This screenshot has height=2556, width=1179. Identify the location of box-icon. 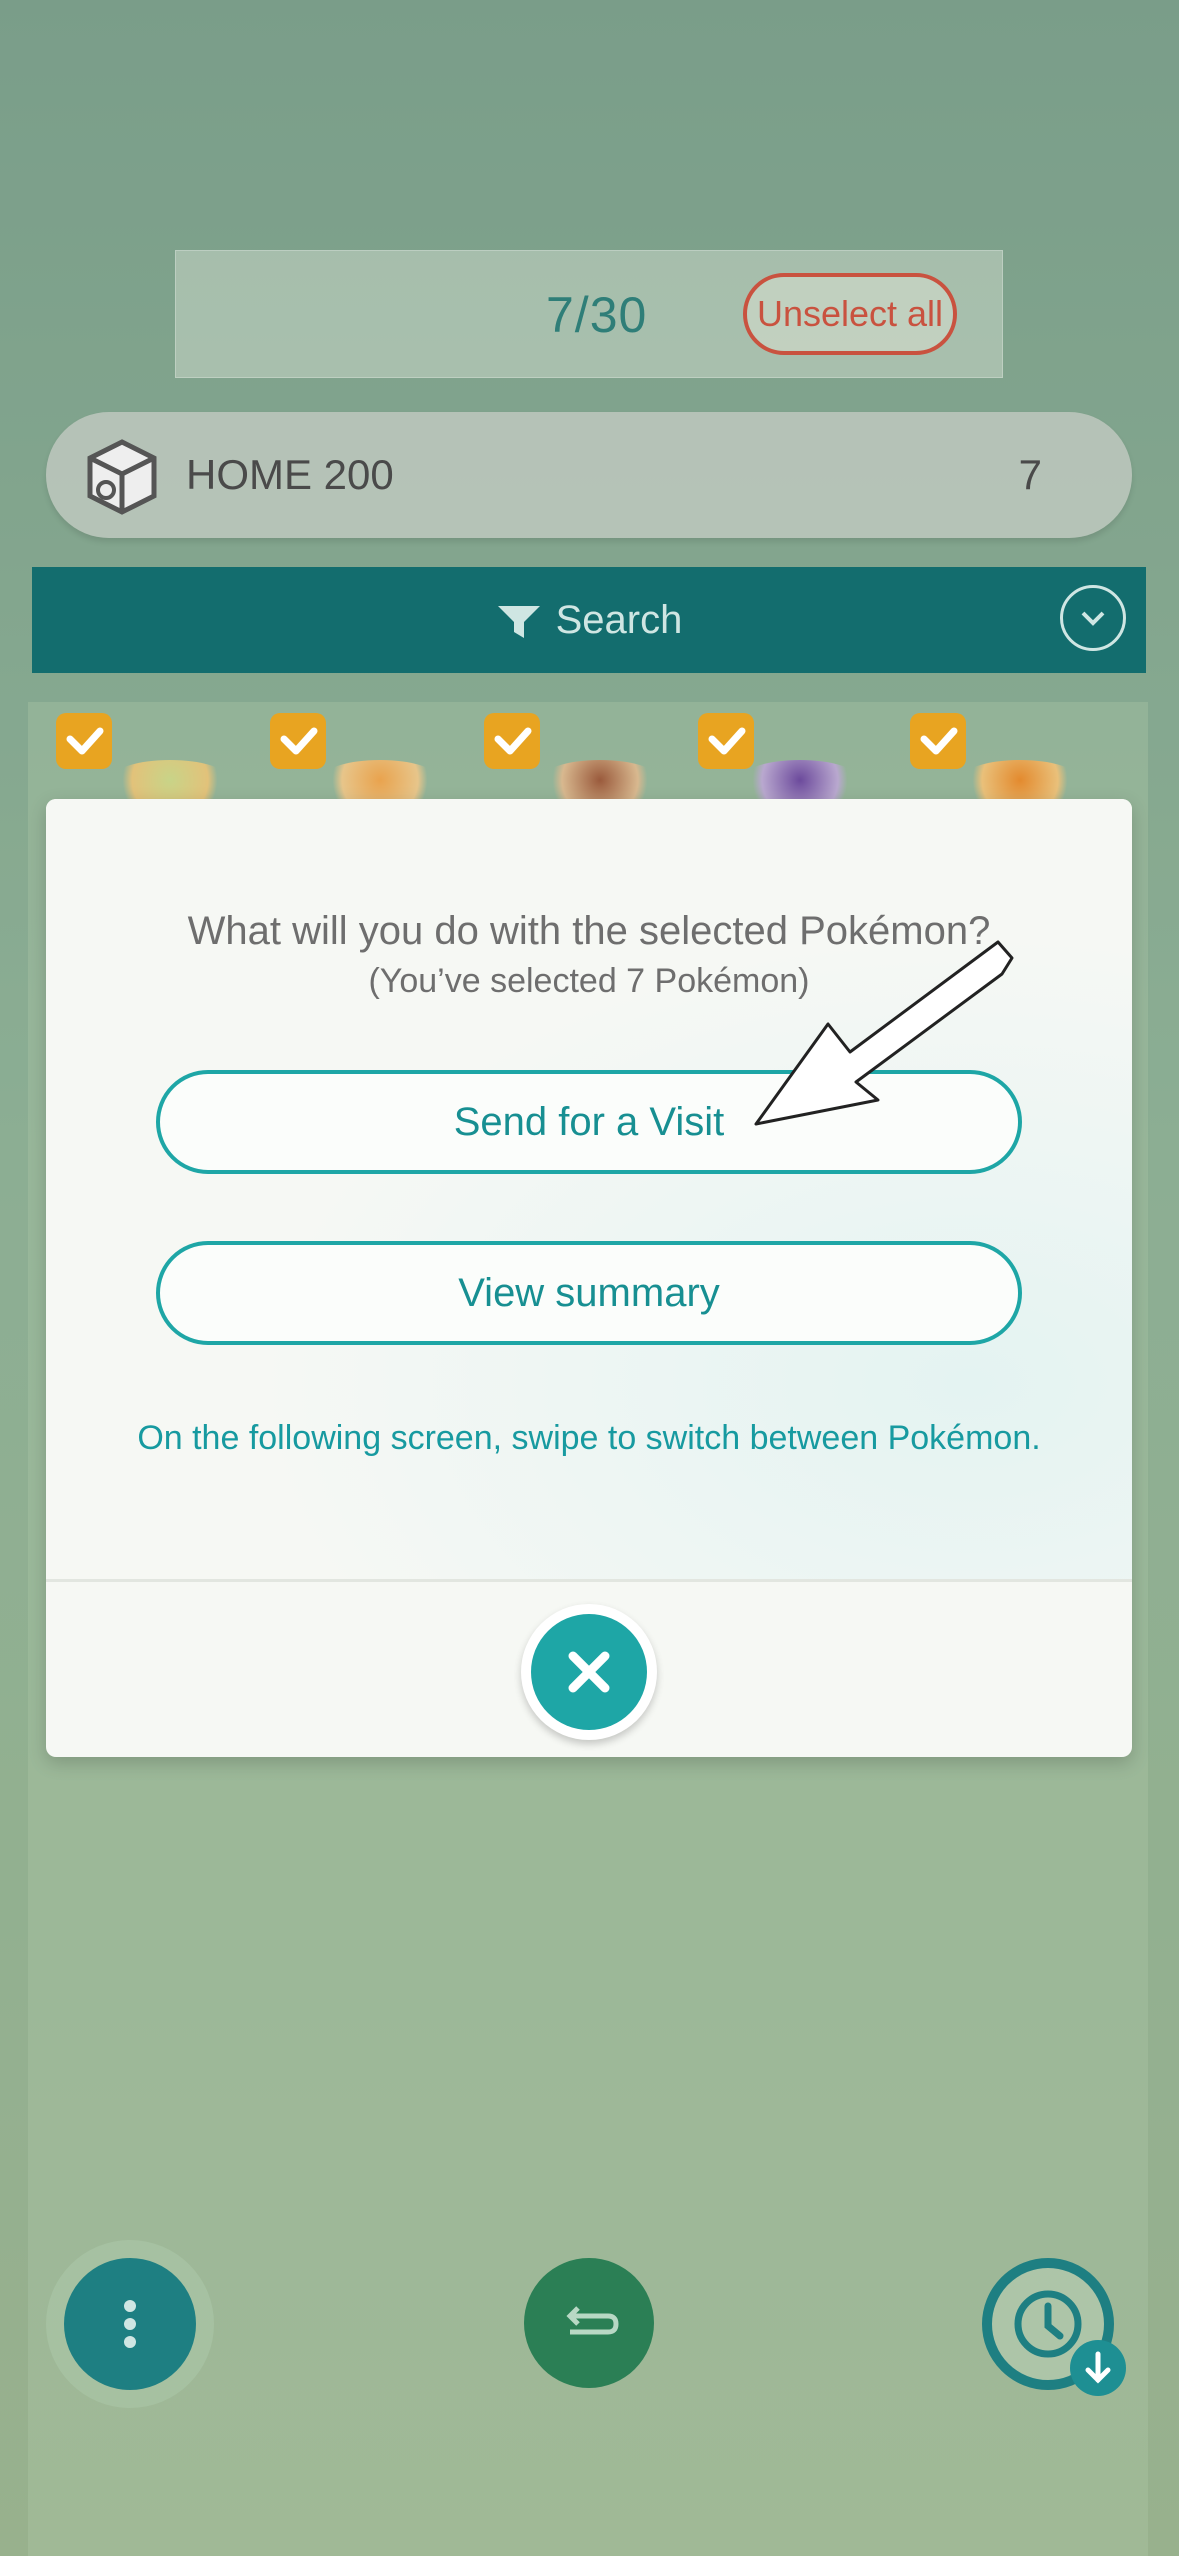
(122, 477).